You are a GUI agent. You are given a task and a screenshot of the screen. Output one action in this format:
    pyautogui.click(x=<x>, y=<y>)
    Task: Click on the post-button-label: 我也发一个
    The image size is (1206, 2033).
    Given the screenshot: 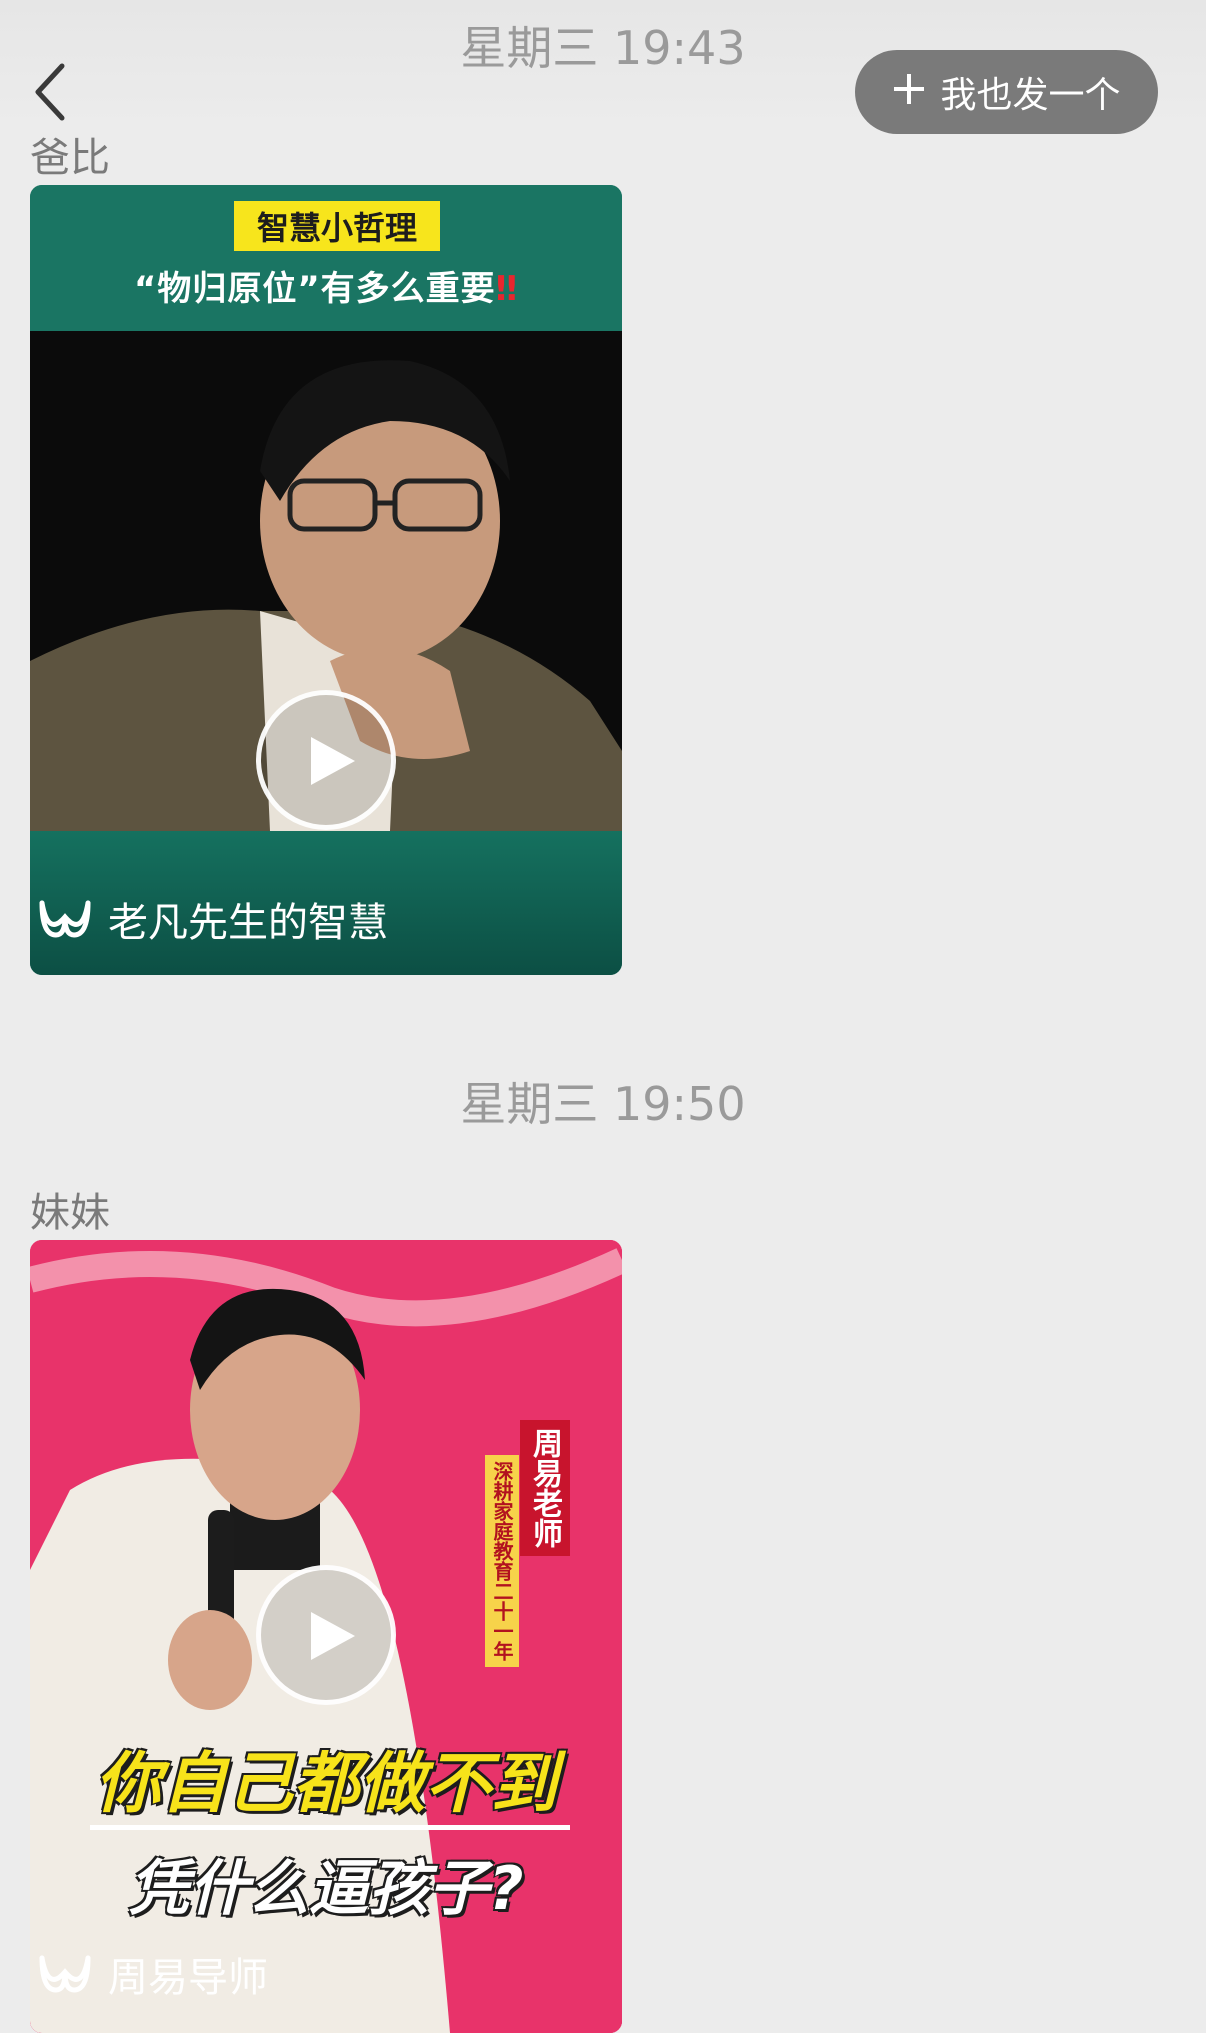 What is the action you would take?
    pyautogui.click(x=1030, y=95)
    